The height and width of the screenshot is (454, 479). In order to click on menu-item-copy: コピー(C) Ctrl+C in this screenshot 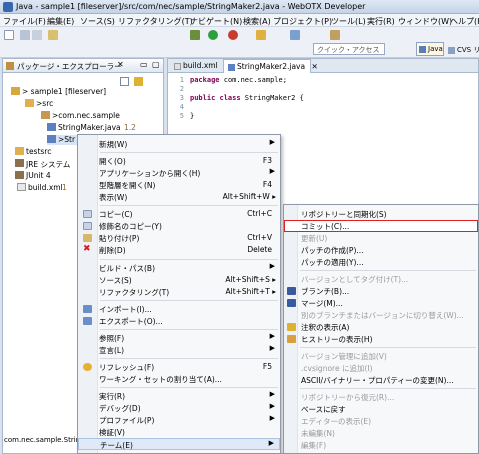, I will do `click(179, 214)`.